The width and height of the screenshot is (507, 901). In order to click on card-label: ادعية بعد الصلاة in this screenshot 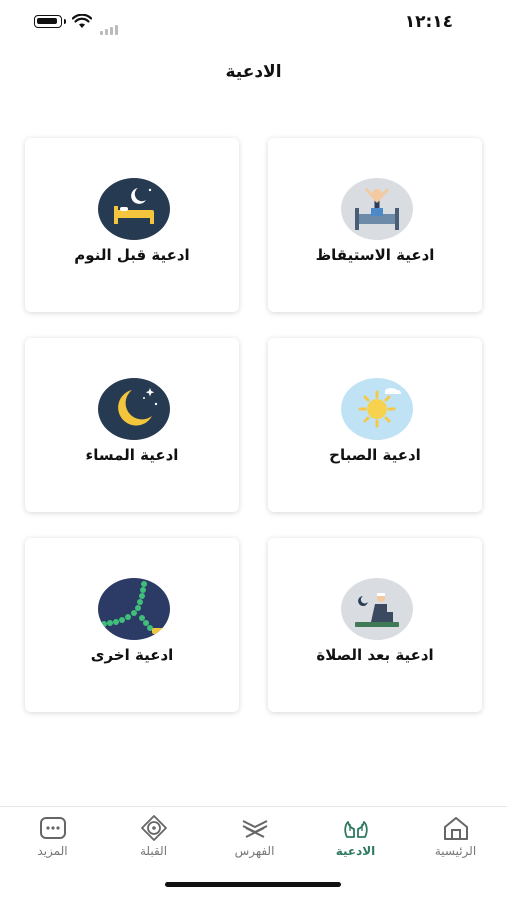, I will do `click(375, 655)`.